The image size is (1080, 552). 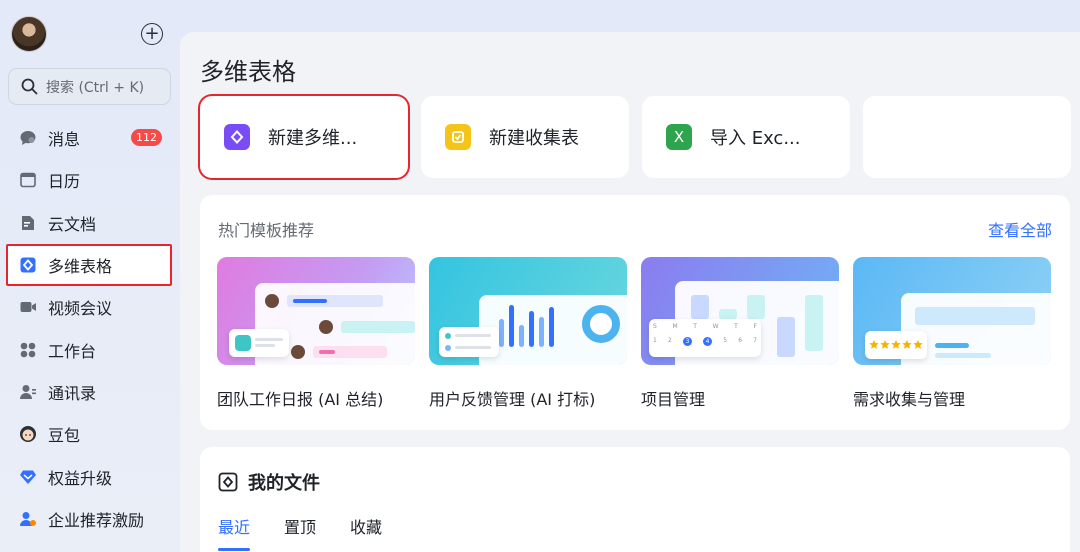 What do you see at coordinates (80, 309) in the screenshot?
I see `sidebar-item-label: 视频会议` at bounding box center [80, 309].